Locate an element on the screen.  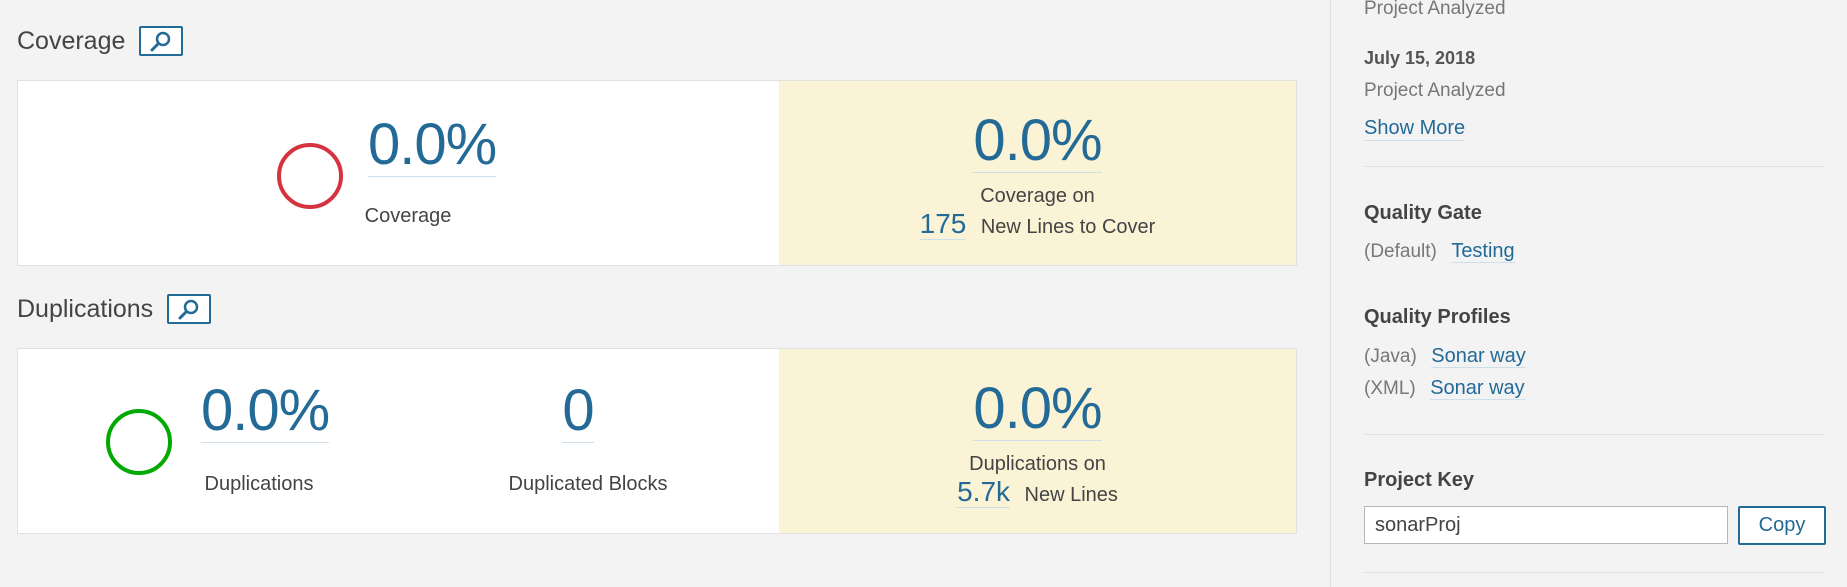
analysis-top-label: Project Analyzed is located at coordinates (1435, 9).